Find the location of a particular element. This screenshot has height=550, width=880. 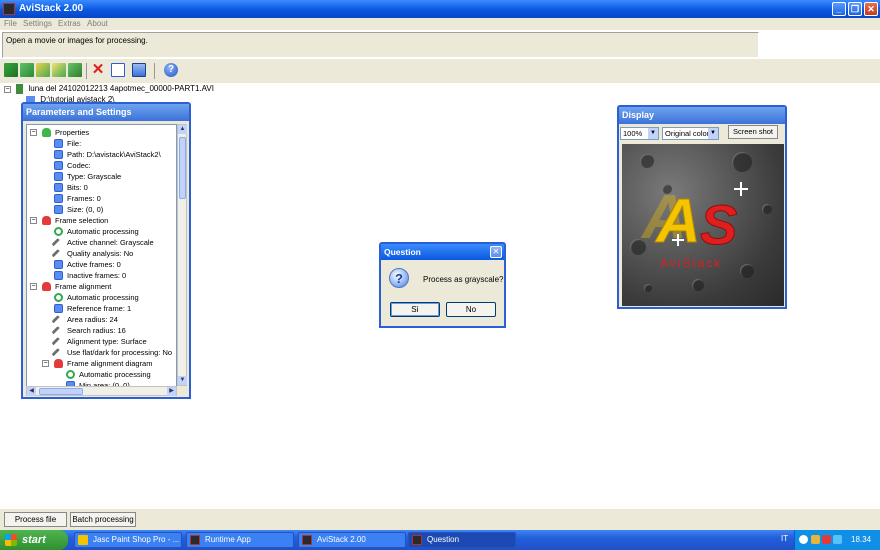

delete-icon: ✕ is located at coordinates (98, 69).